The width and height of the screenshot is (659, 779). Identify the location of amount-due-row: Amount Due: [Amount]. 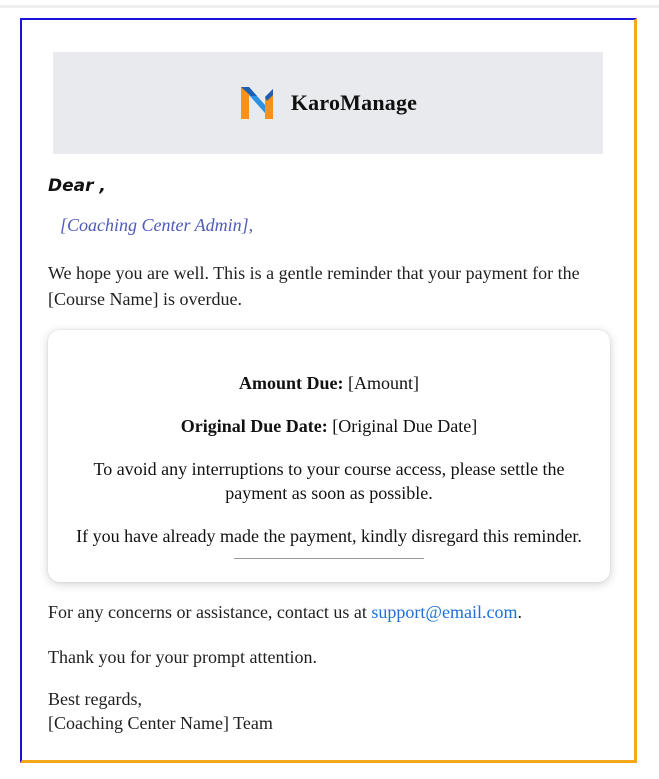
(329, 383).